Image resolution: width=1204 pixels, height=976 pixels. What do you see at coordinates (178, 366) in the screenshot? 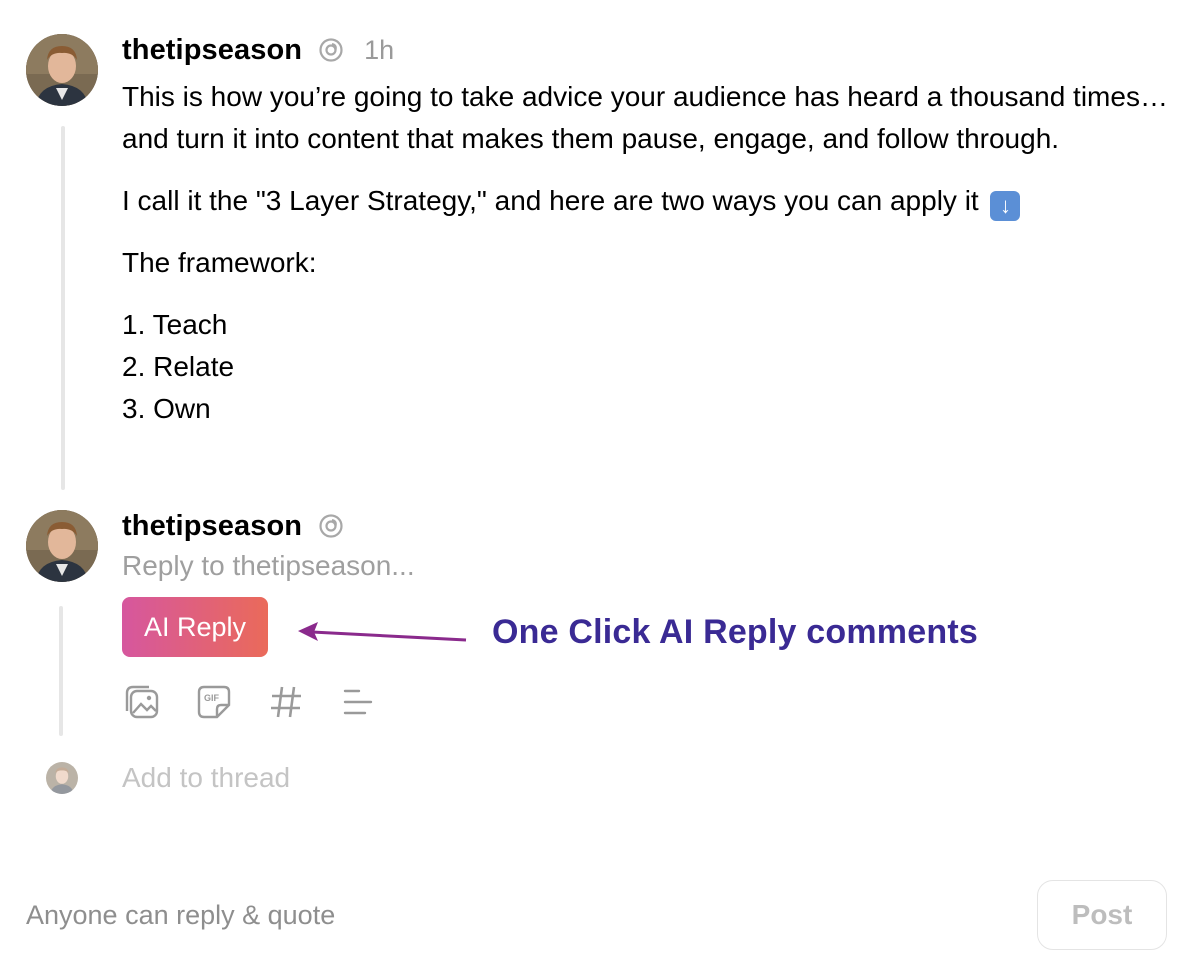
I see `list-item: 2. Relate` at bounding box center [178, 366].